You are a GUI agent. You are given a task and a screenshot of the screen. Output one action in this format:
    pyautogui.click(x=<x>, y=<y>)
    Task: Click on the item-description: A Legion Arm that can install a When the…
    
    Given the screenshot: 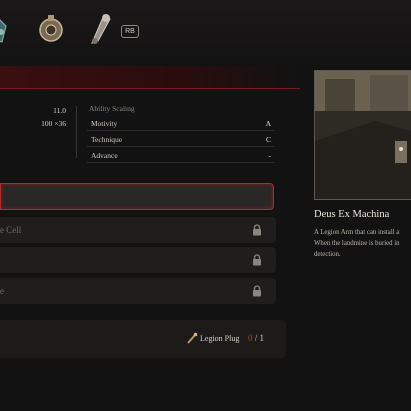 What is the action you would take?
    pyautogui.click(x=362, y=243)
    